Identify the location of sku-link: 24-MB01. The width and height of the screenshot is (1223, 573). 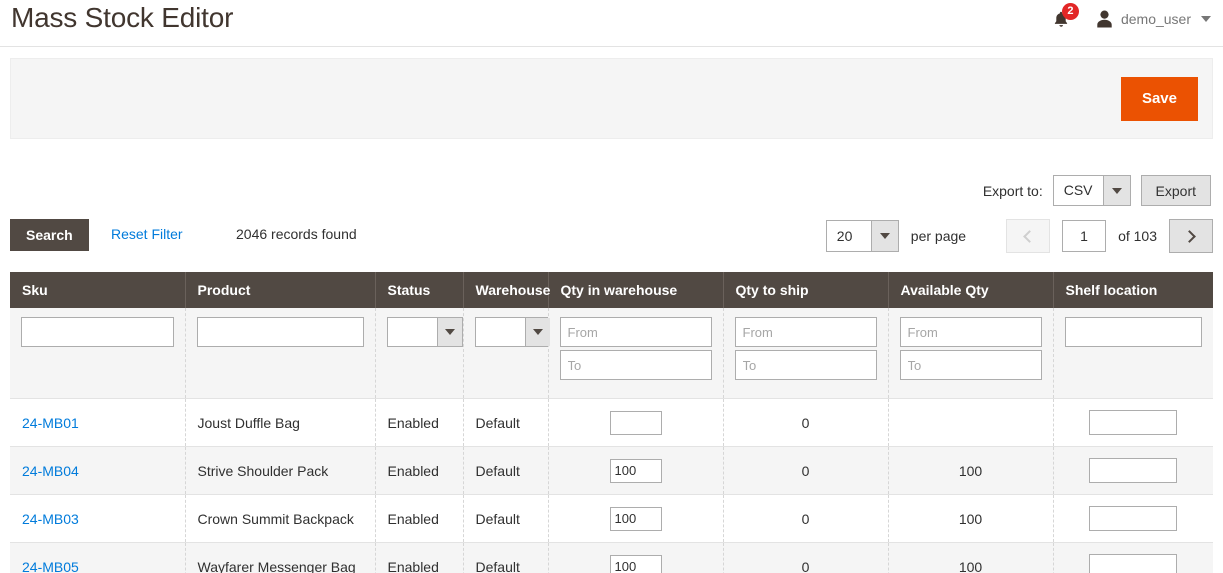
(50, 423).